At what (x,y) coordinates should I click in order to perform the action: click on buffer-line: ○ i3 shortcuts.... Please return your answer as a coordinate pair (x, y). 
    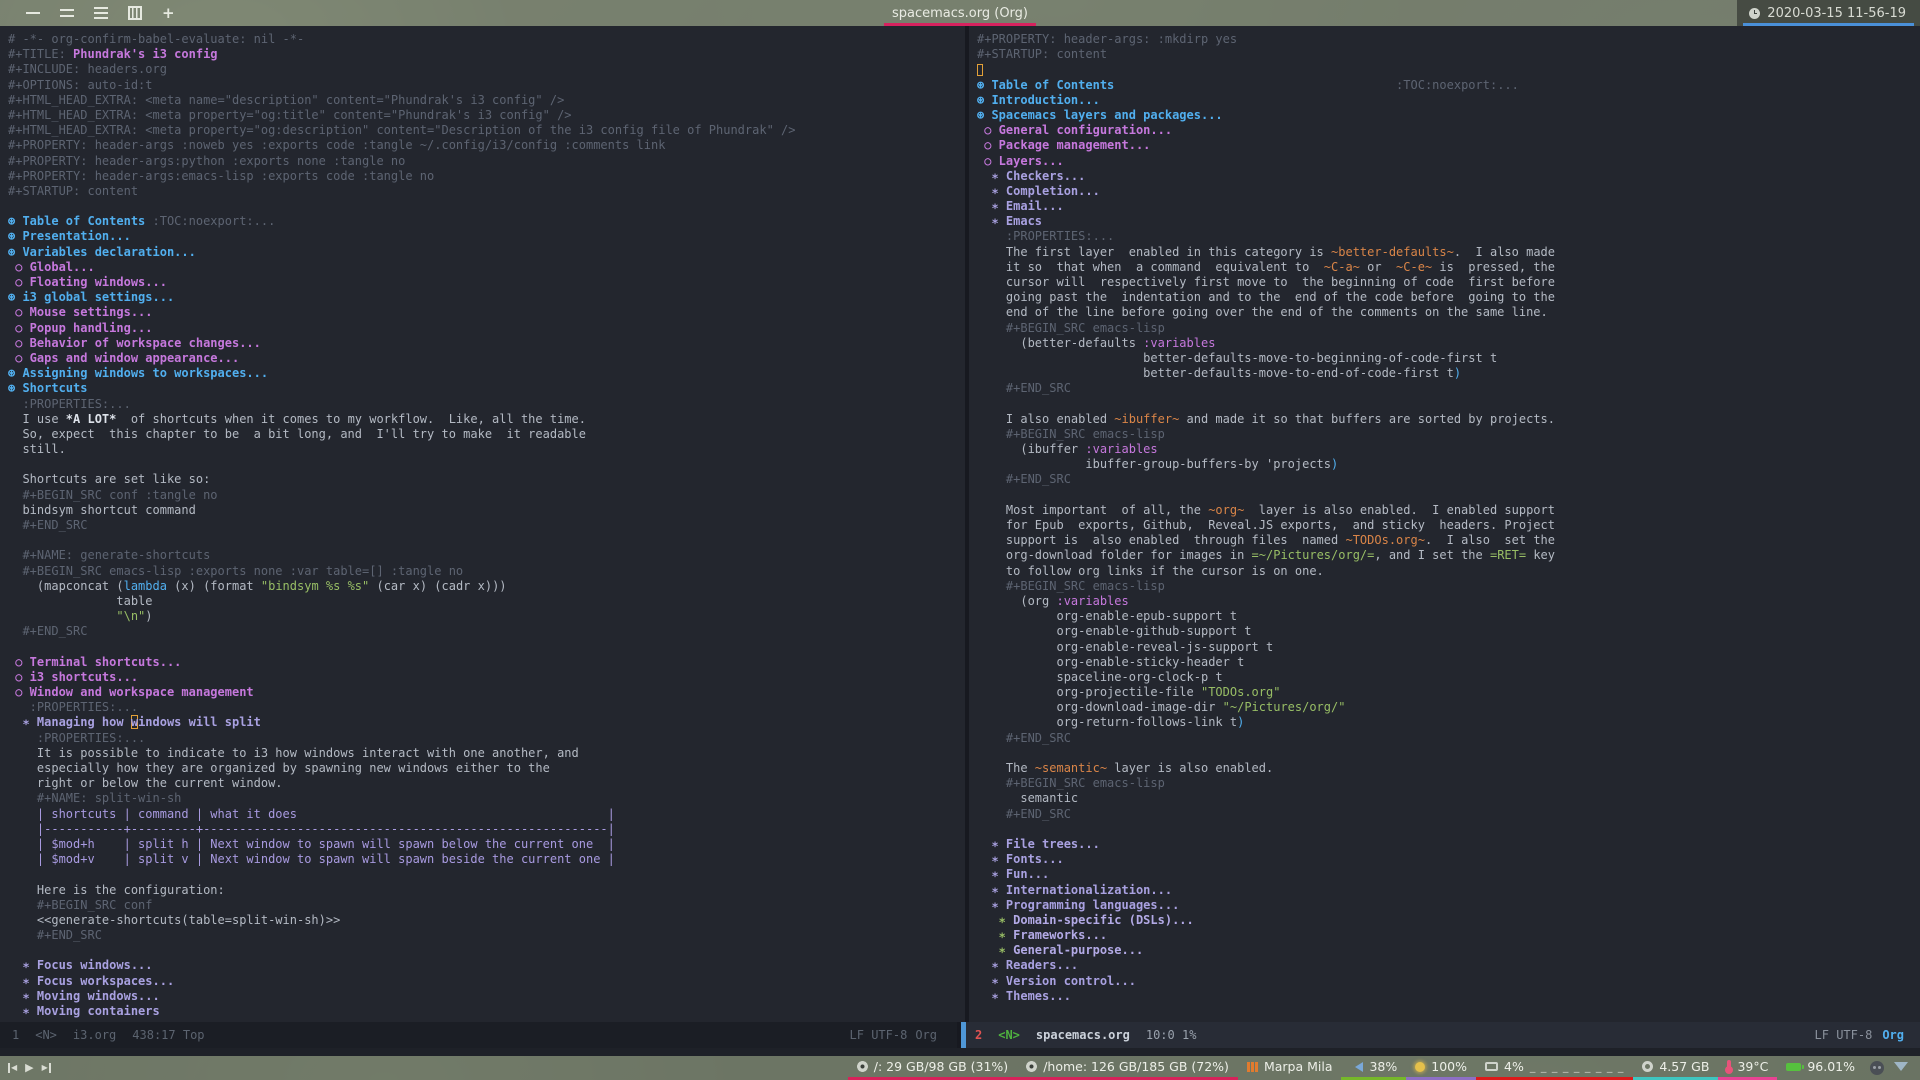
    Looking at the image, I should click on (486, 677).